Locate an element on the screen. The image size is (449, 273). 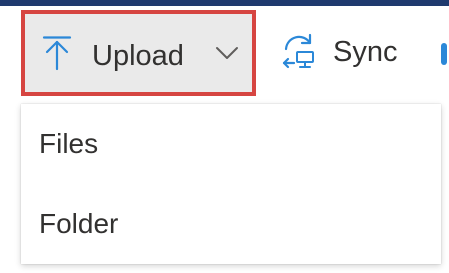
chevron-down-icon is located at coordinates (227, 53).